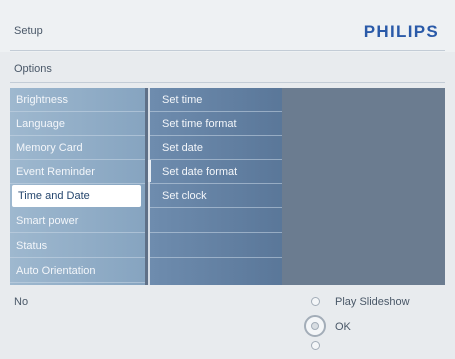  What do you see at coordinates (372, 302) in the screenshot?
I see `play-slideshow-label: Play Slideshow` at bounding box center [372, 302].